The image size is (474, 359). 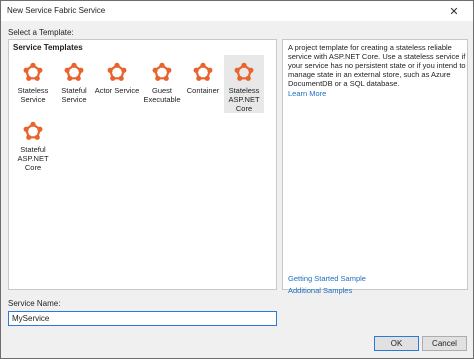 I want to click on template-actor-service: Actor Service, so click(x=117, y=84).